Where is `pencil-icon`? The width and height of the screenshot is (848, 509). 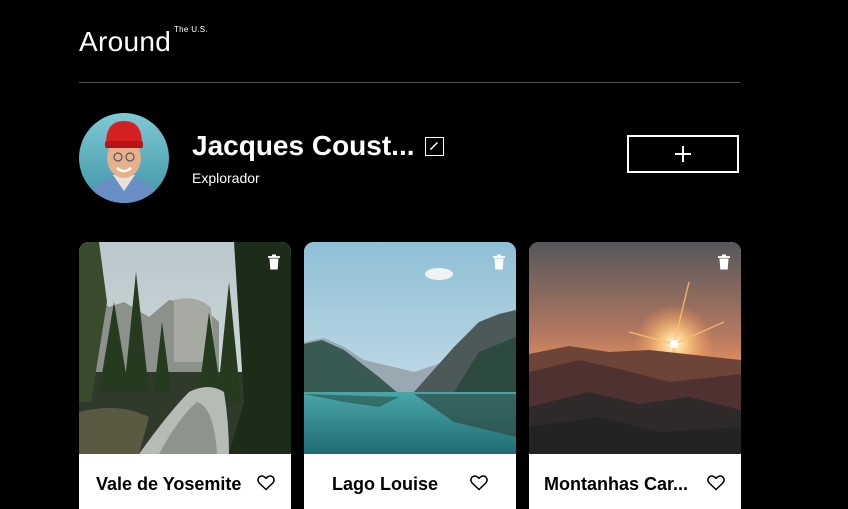 pencil-icon is located at coordinates (434, 146).